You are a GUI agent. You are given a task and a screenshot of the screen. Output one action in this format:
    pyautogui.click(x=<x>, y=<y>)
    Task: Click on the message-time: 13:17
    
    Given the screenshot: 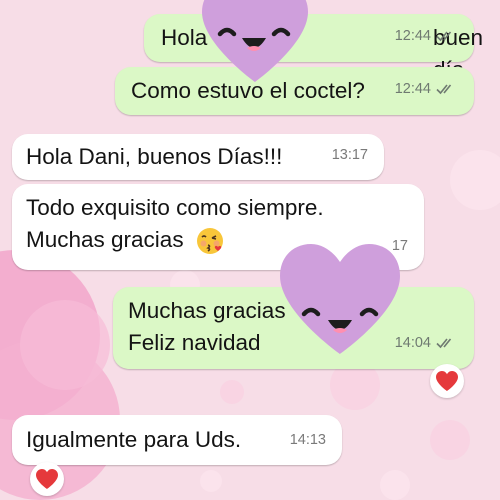 What is the action you would take?
    pyautogui.click(x=349, y=155)
    